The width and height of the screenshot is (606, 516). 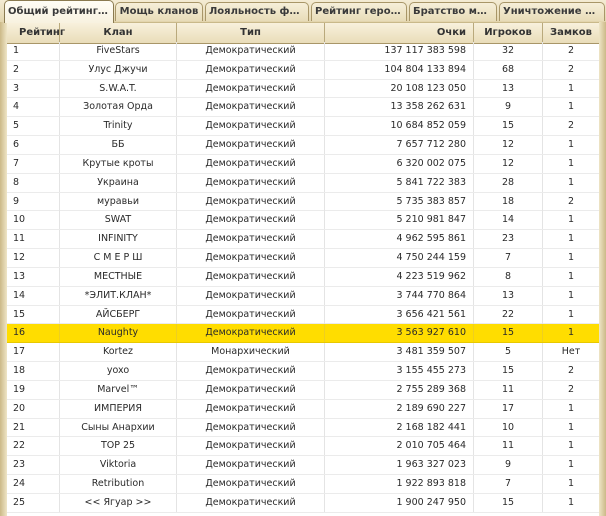 I want to click on rank-cell: 14, so click(x=33, y=295).